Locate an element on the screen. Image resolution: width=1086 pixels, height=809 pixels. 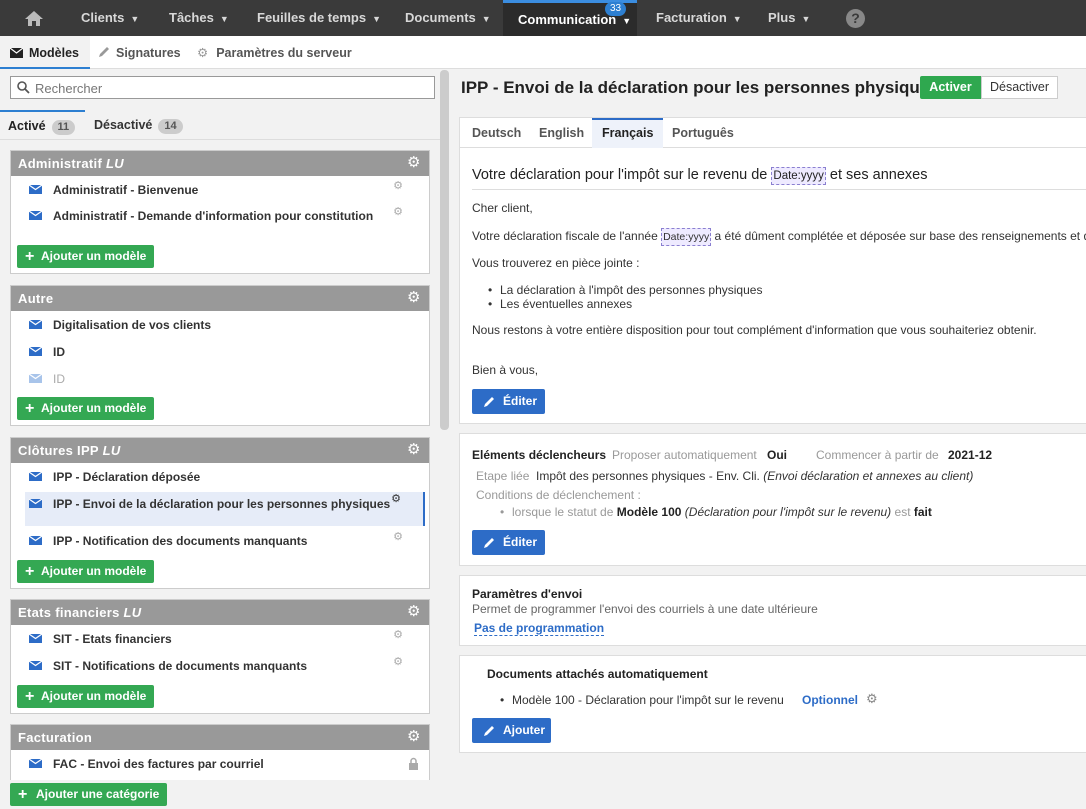
category-name: Administratif is located at coordinates (60, 163).